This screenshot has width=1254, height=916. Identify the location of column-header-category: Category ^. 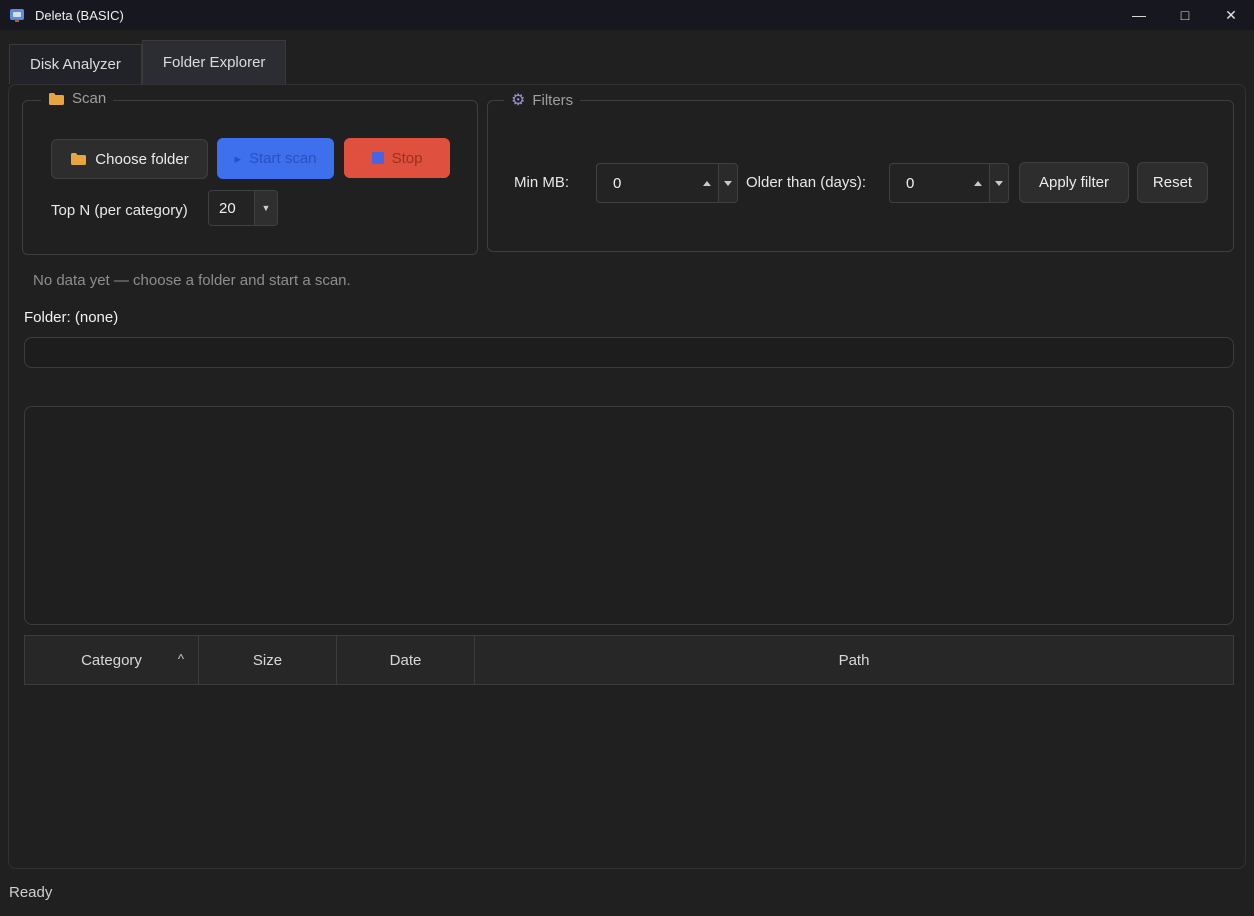
(112, 660).